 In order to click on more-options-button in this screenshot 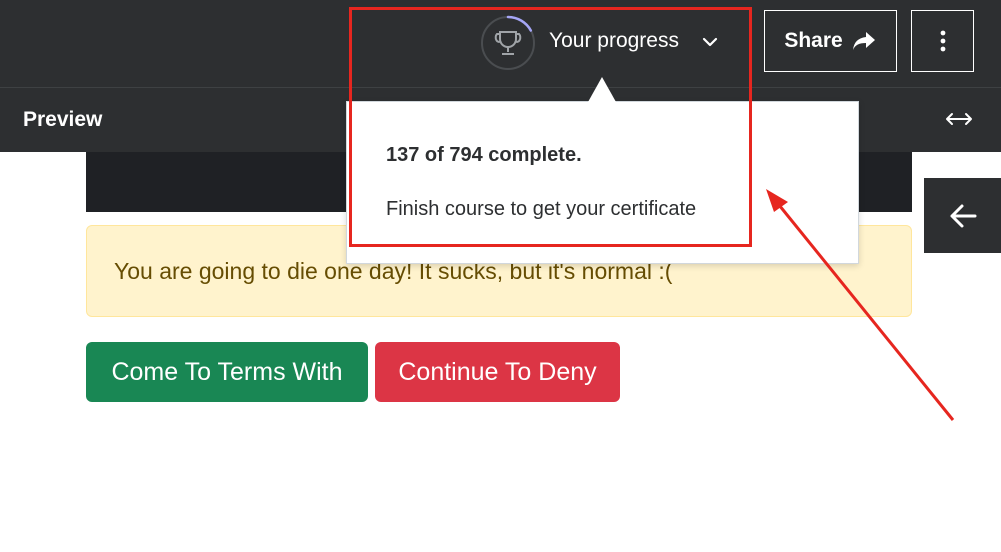, I will do `click(942, 41)`.